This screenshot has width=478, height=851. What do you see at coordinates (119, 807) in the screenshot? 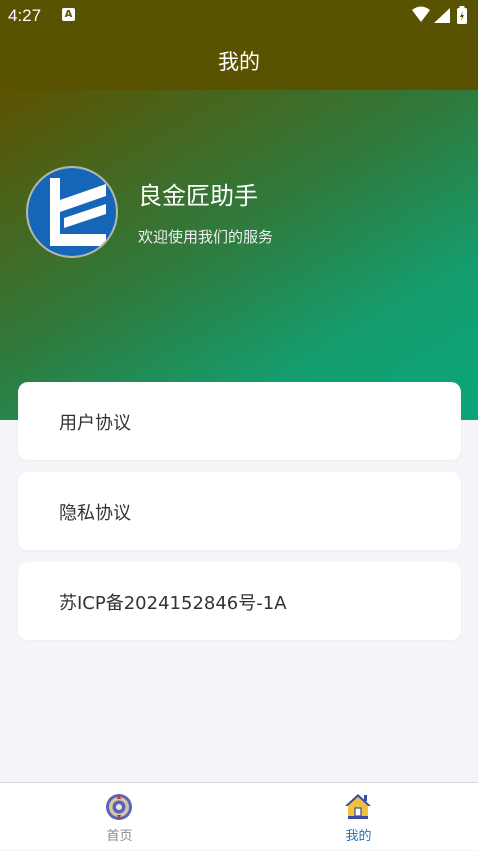
I see `home-compass-icon` at bounding box center [119, 807].